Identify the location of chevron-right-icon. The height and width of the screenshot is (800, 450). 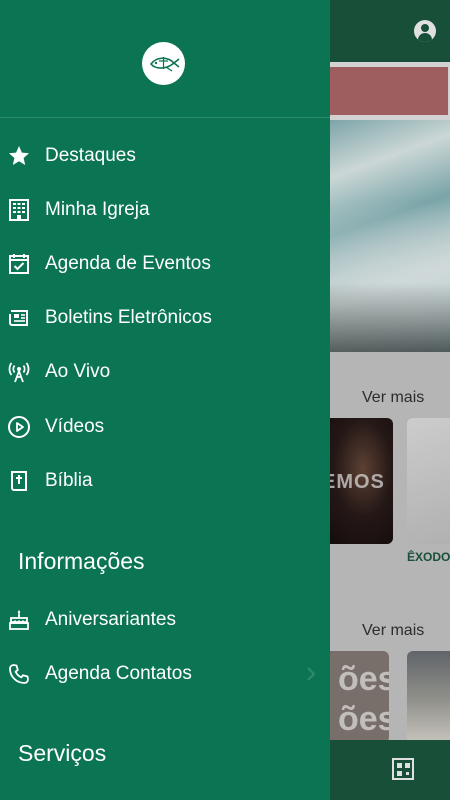
(311, 674).